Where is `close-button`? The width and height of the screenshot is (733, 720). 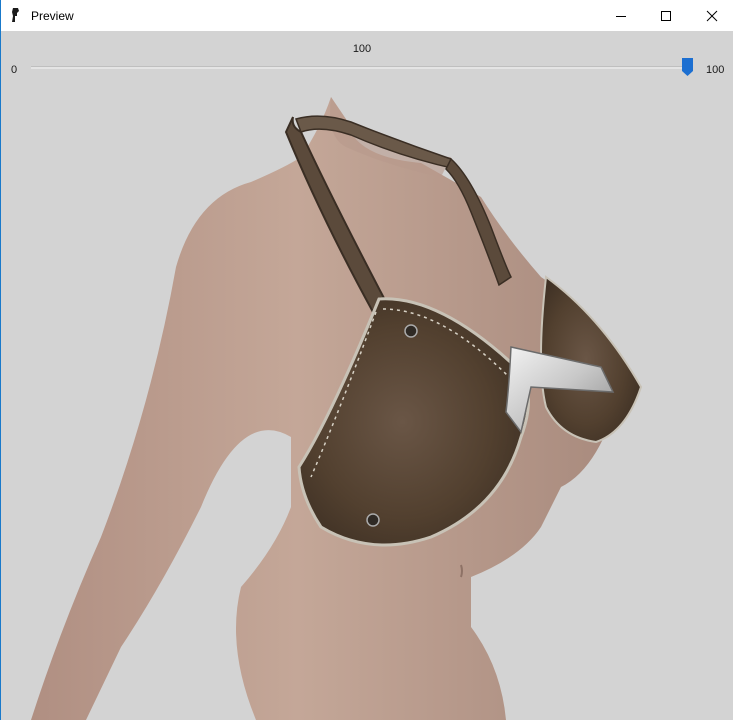
close-button is located at coordinates (711, 15).